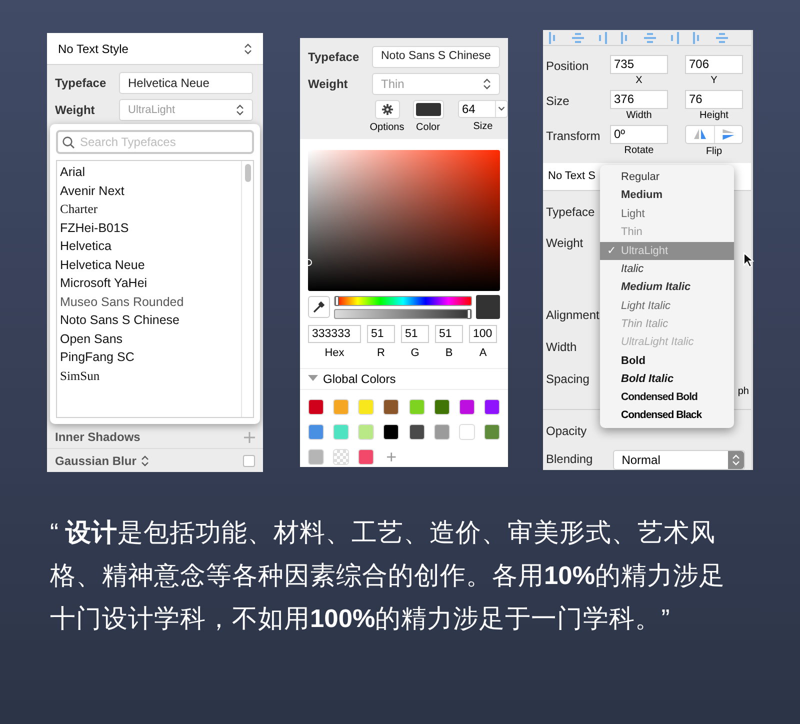  I want to click on options-button, so click(387, 109).